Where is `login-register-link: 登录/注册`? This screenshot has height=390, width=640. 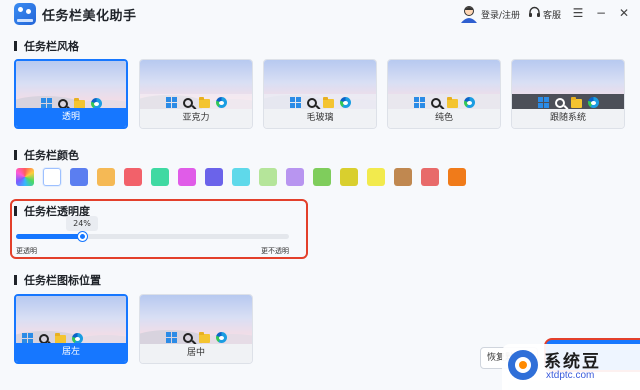 login-register-link: 登录/注册 is located at coordinates (500, 14).